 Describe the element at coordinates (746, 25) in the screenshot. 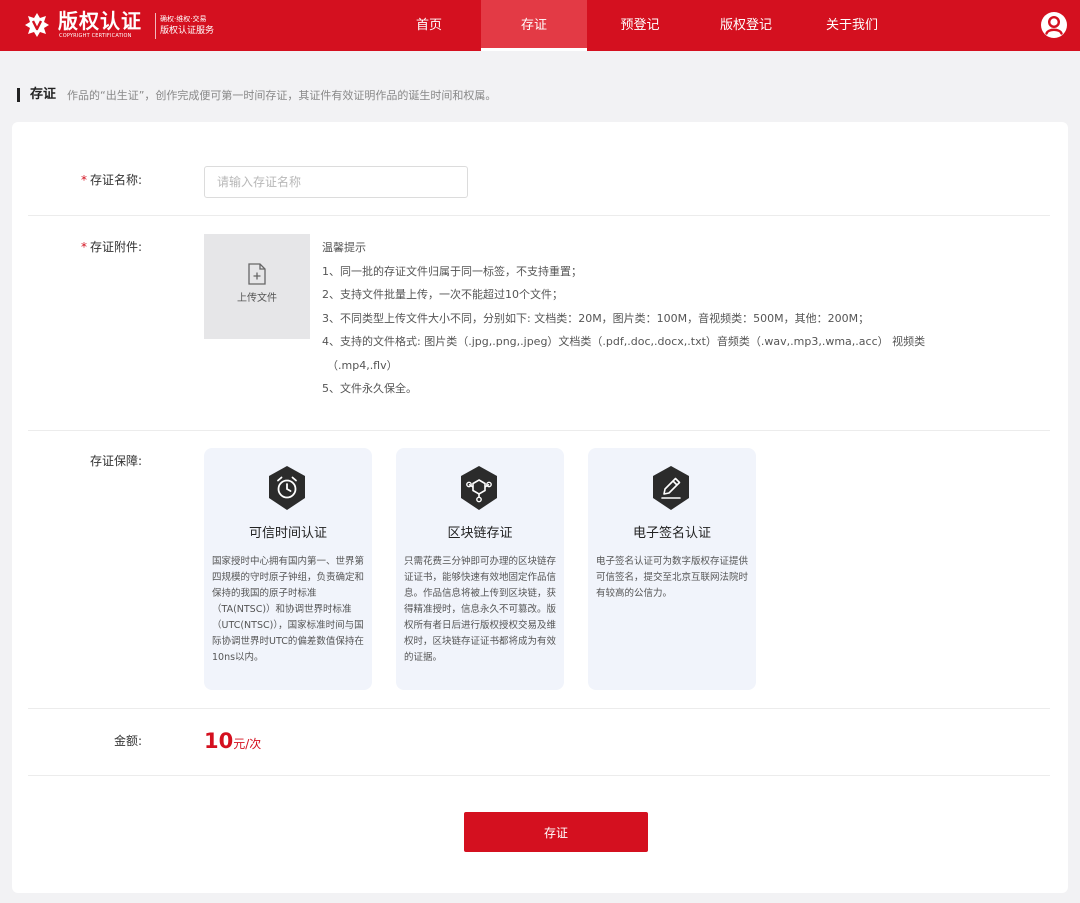

I see `nav-copyright-registration: 版权登记` at that location.